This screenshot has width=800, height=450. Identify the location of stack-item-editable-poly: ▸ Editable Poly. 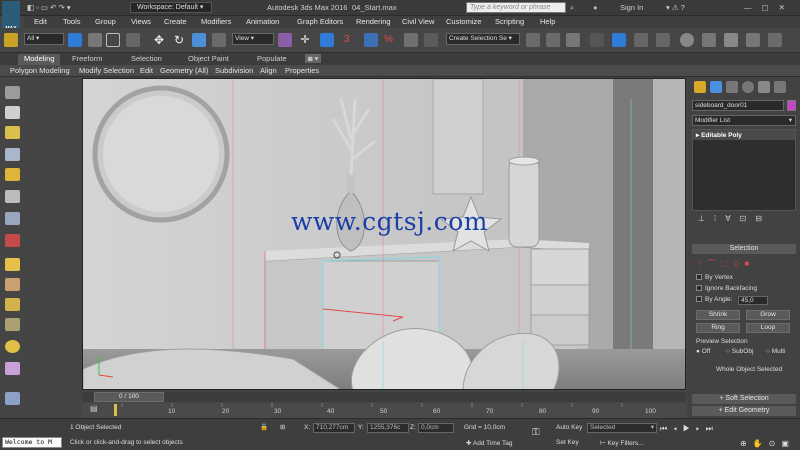
(744, 135).